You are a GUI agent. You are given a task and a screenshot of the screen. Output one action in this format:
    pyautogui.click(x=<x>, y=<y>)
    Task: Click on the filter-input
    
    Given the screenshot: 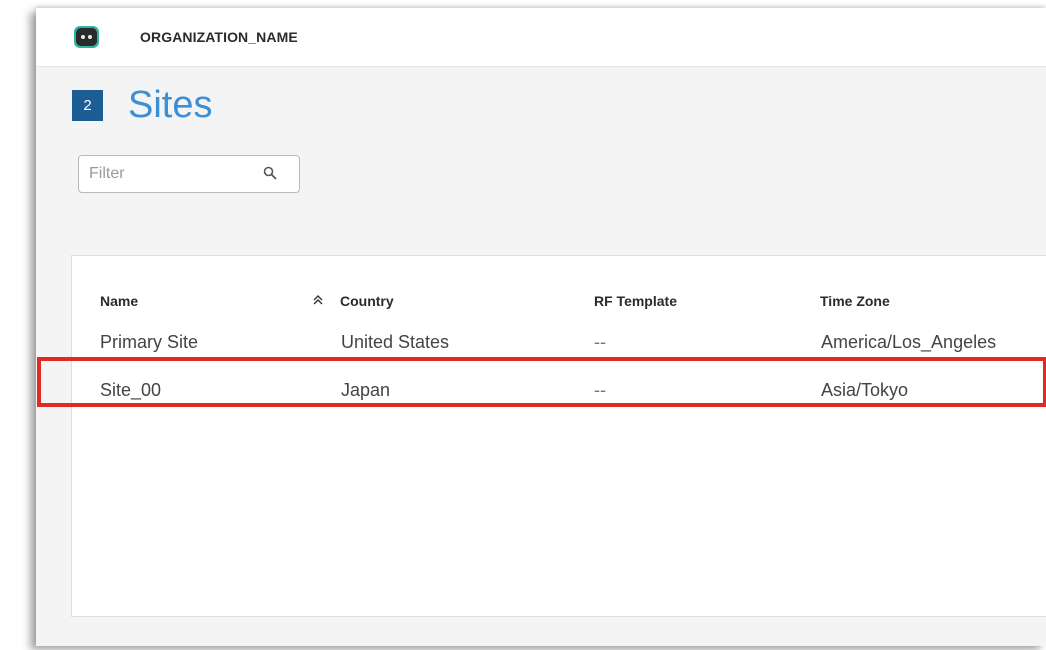 What is the action you would take?
    pyautogui.click(x=169, y=174)
    